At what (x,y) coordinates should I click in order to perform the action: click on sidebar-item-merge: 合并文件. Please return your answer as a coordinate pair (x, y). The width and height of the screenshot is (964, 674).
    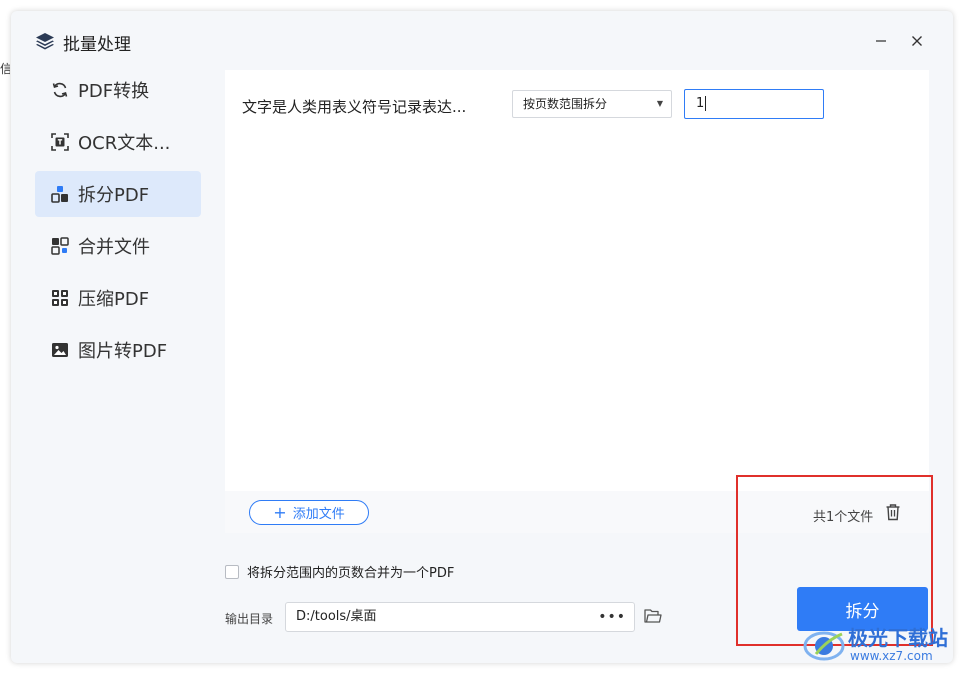
    Looking at the image, I should click on (118, 246).